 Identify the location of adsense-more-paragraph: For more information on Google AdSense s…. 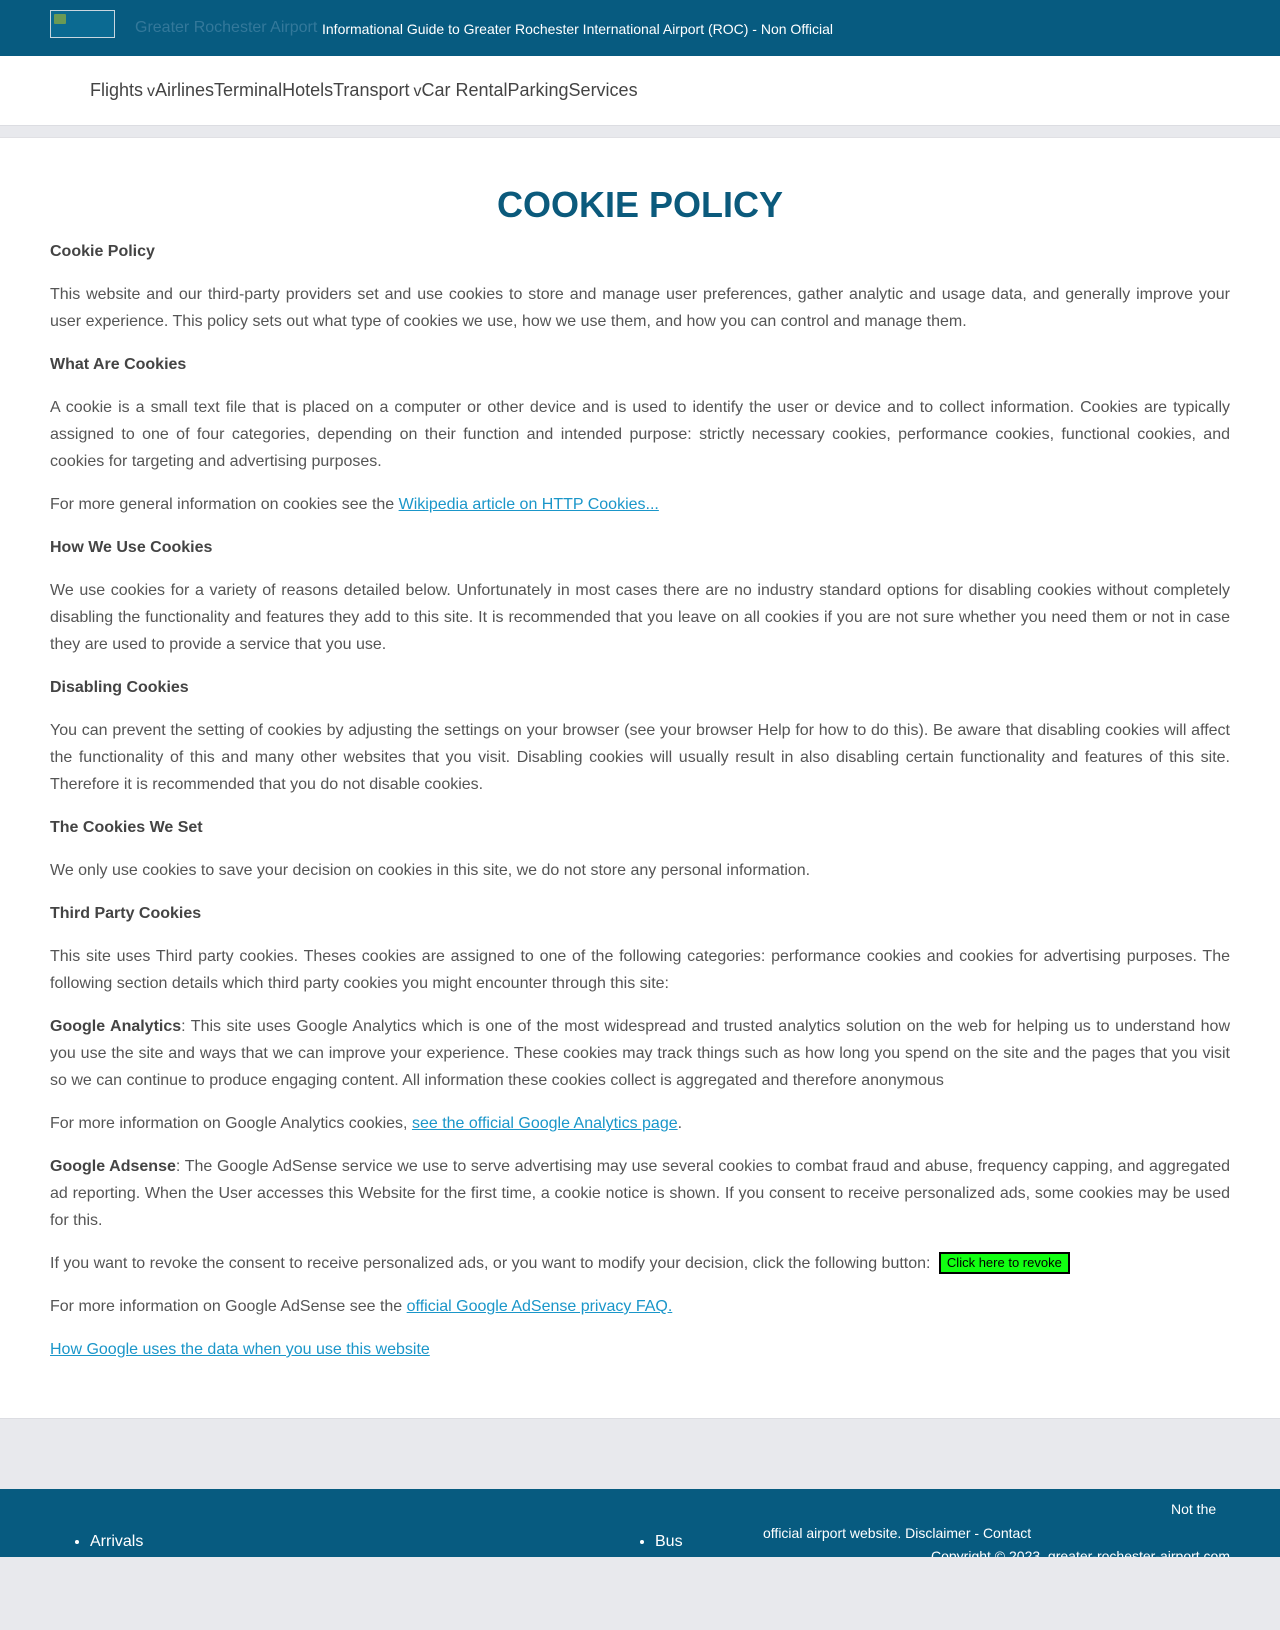
(640, 1306).